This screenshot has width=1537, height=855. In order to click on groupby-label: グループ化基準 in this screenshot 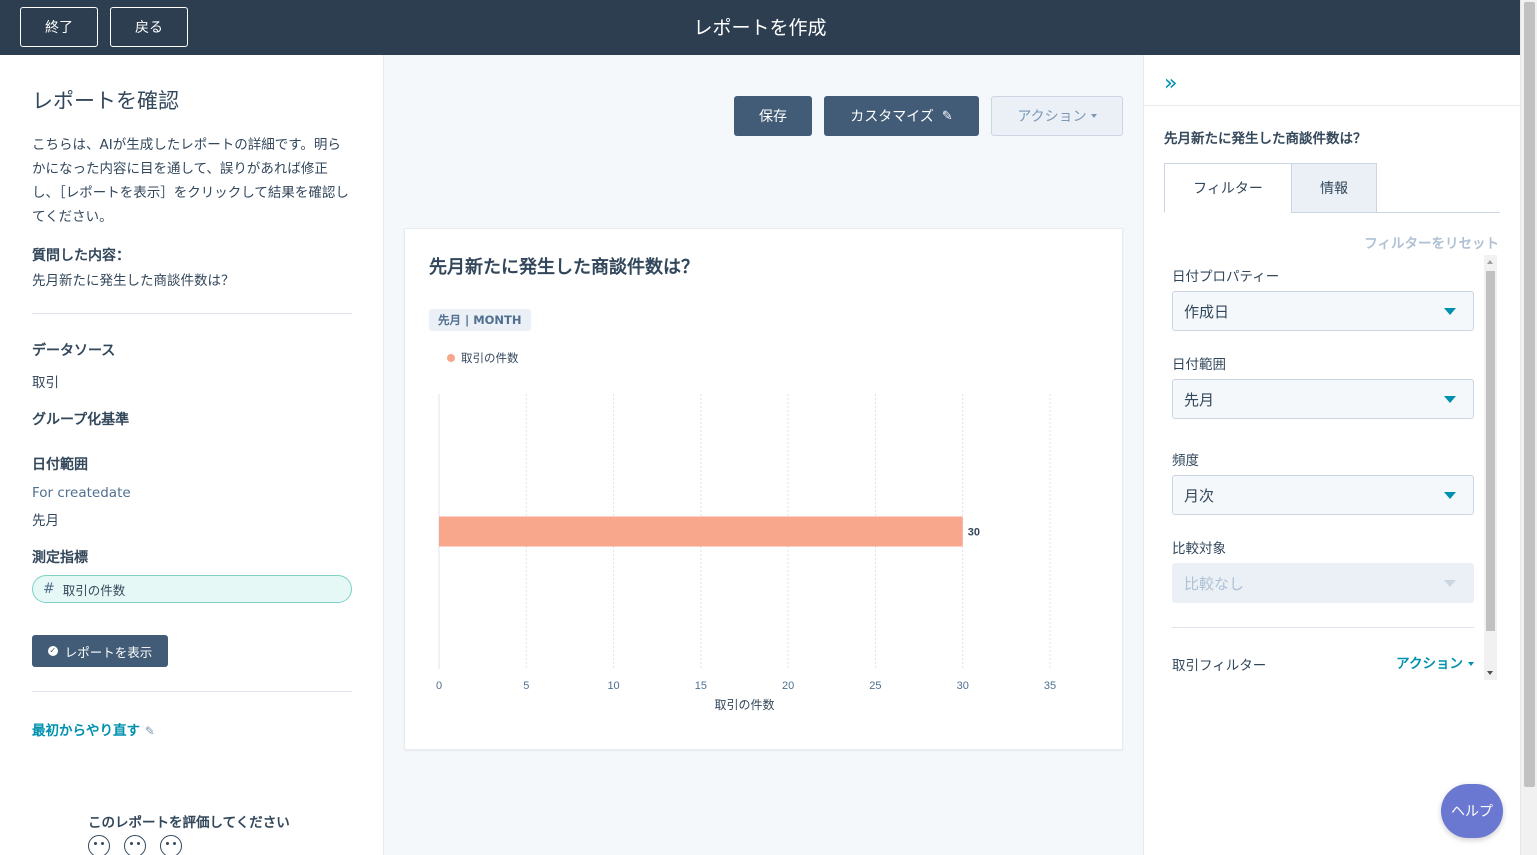, I will do `click(81, 420)`.